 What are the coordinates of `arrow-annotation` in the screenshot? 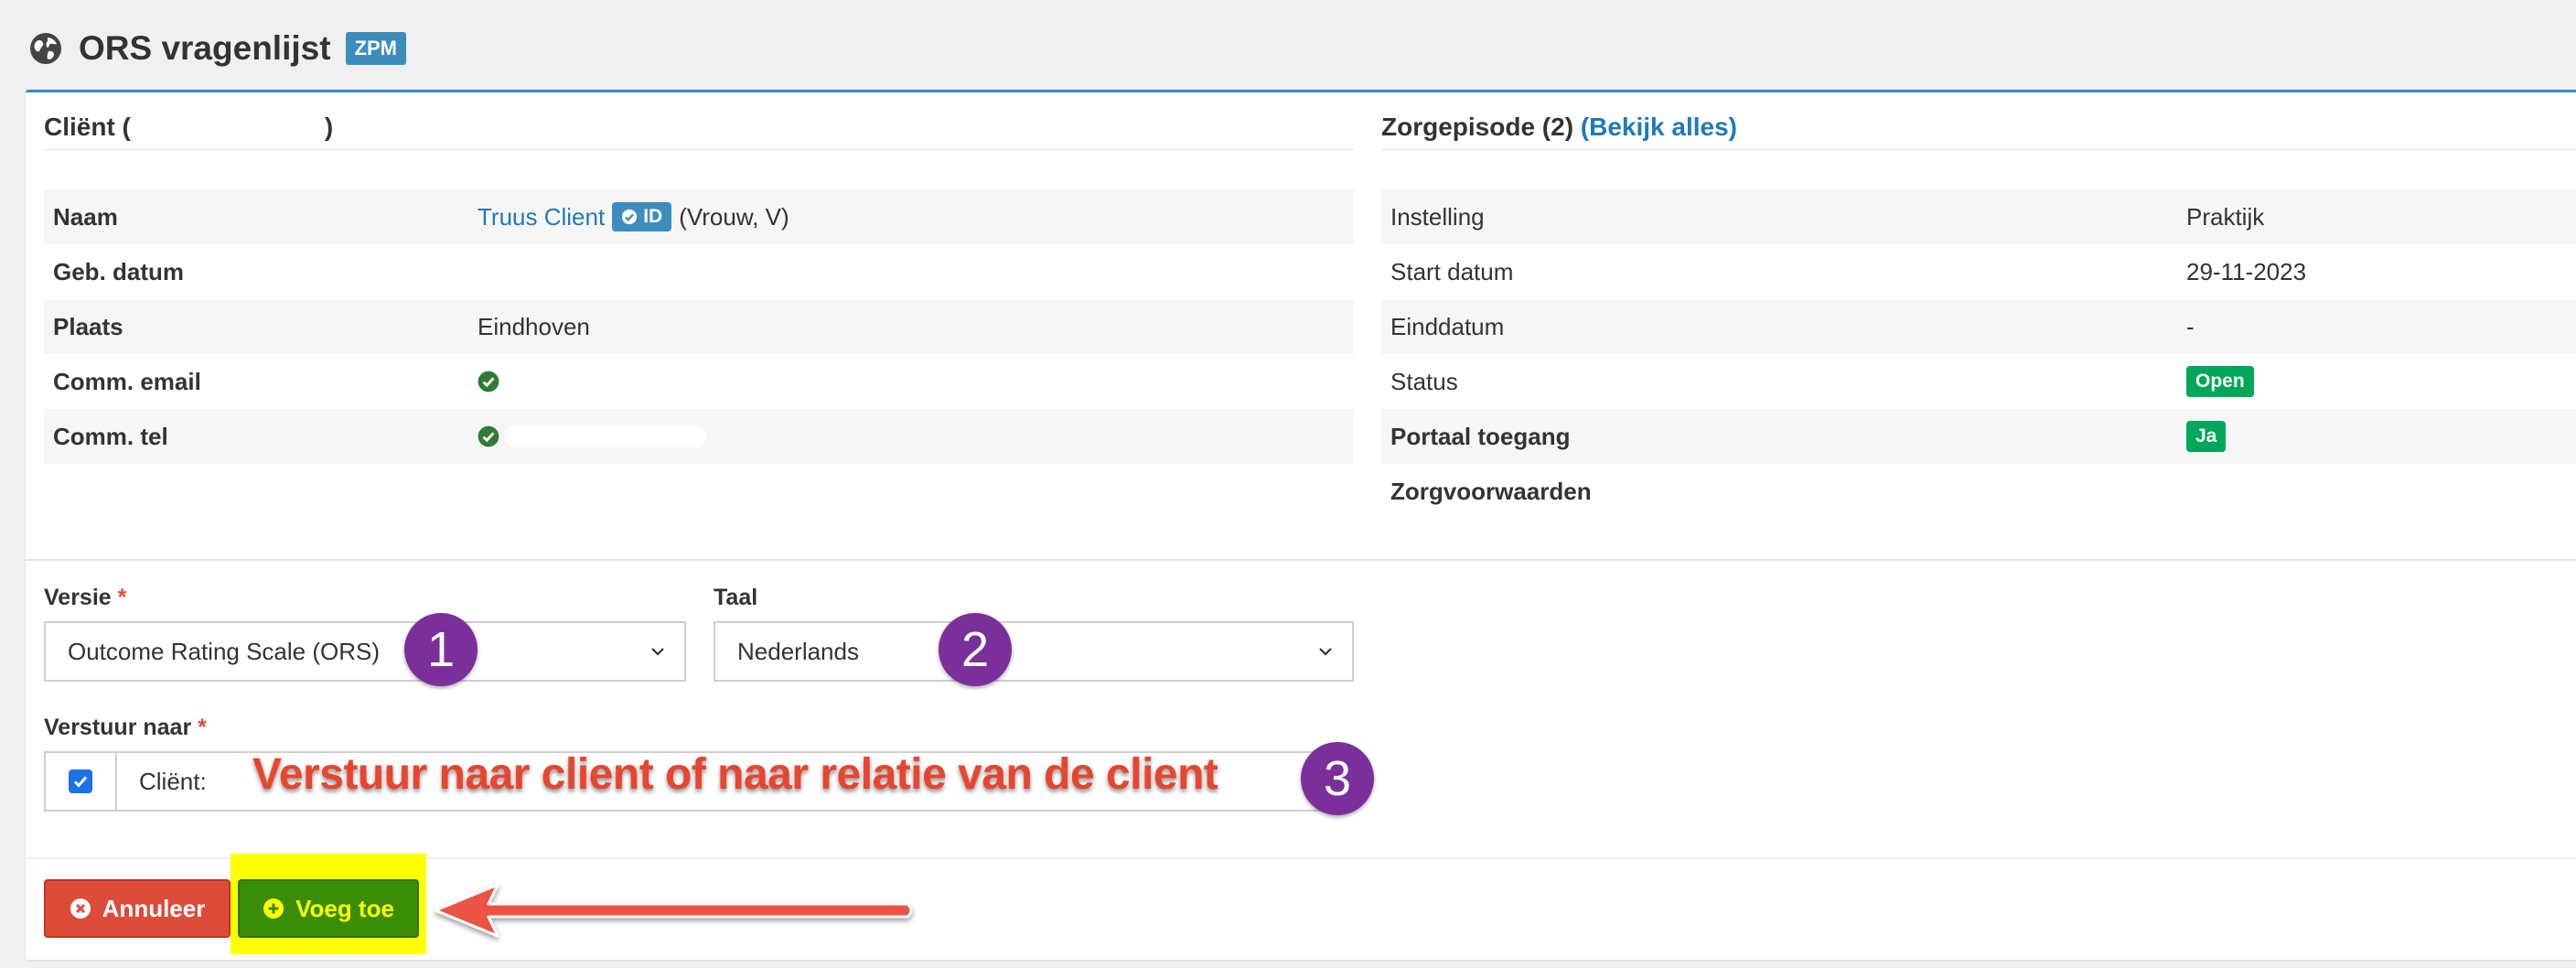 It's located at (674, 910).